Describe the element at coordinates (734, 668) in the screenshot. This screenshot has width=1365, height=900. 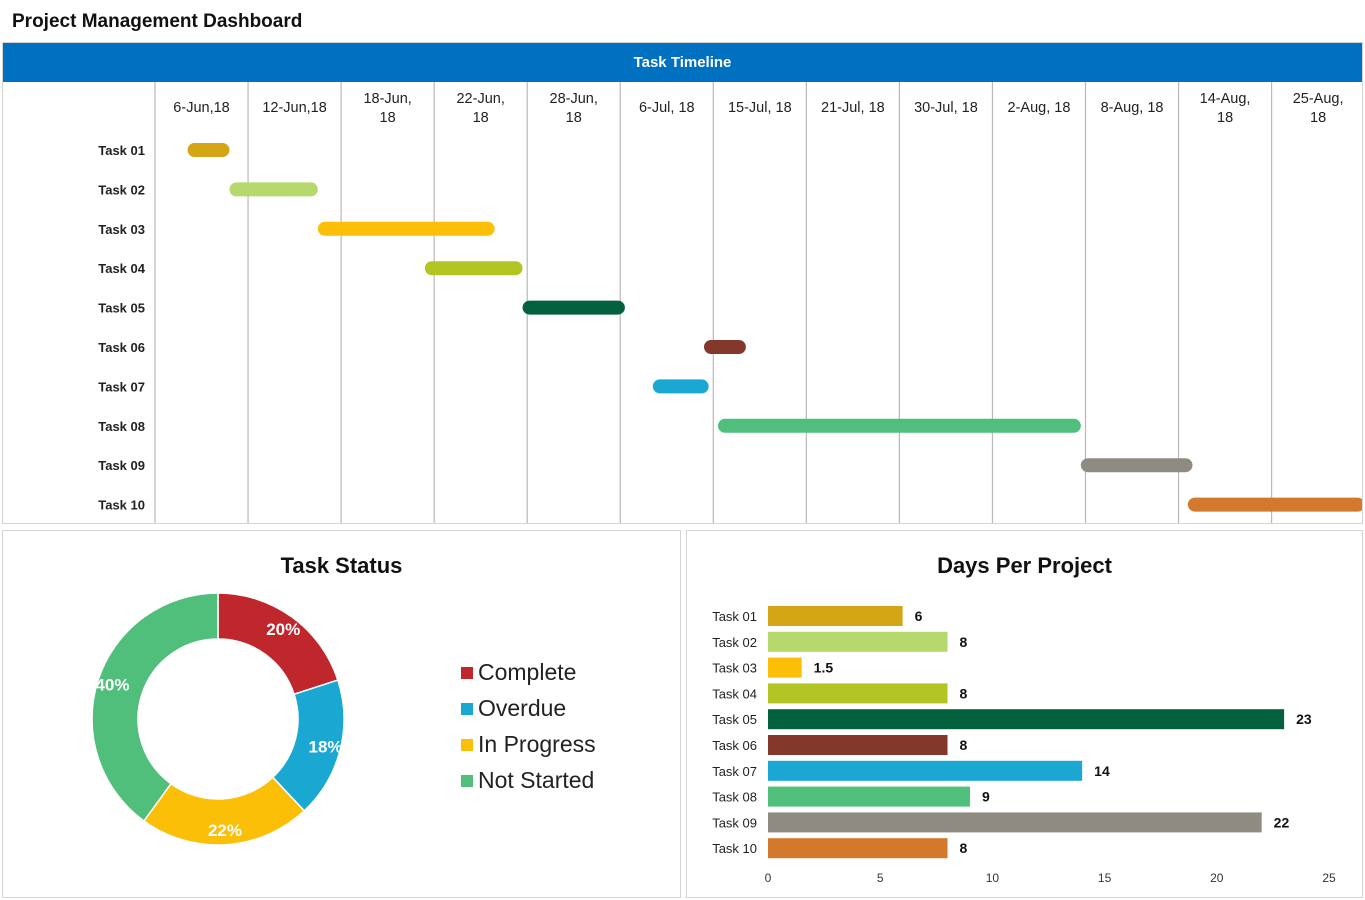
I see `bar-category-label: Task 03` at that location.